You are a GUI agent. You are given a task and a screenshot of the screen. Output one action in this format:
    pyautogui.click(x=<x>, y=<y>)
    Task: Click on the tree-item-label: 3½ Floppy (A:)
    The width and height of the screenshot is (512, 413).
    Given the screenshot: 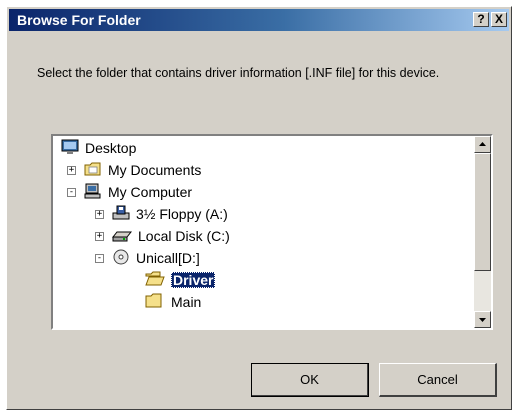 What is the action you would take?
    pyautogui.click(x=182, y=214)
    